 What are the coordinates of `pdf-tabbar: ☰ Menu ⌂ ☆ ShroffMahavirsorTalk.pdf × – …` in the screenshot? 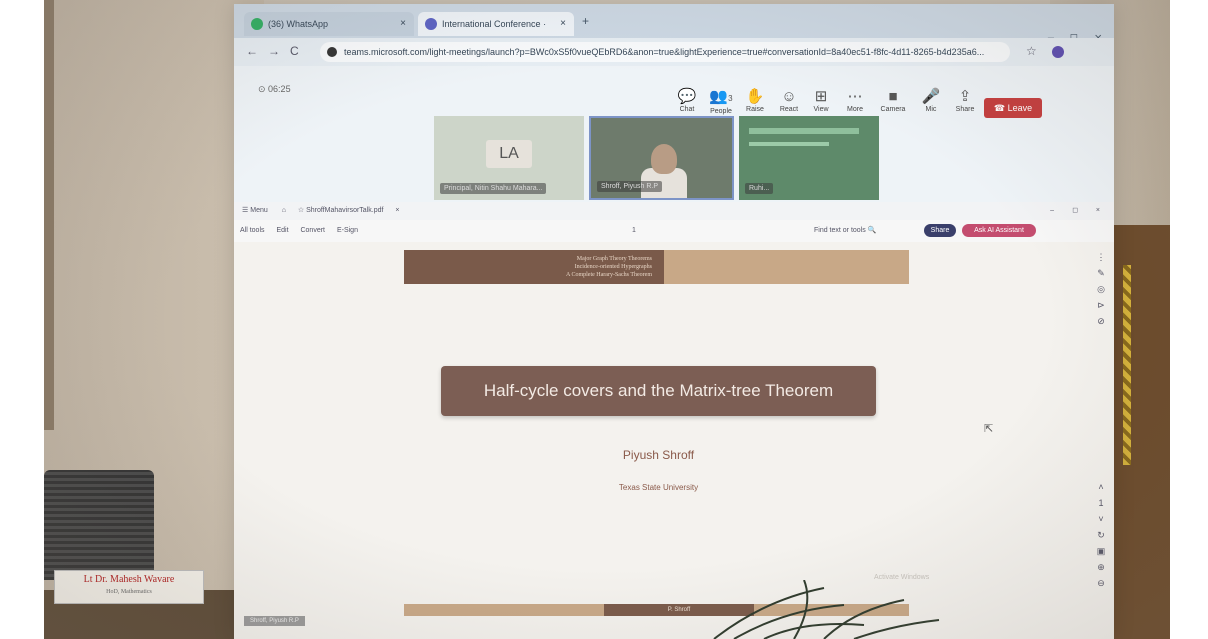 It's located at (674, 211).